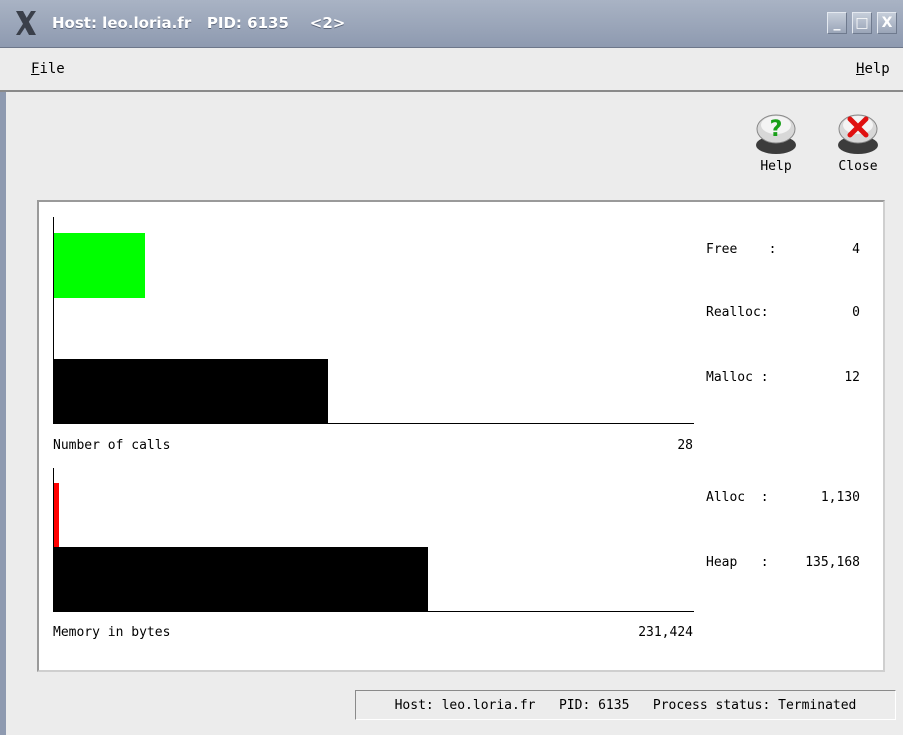  I want to click on calls-total: 28, so click(685, 445).